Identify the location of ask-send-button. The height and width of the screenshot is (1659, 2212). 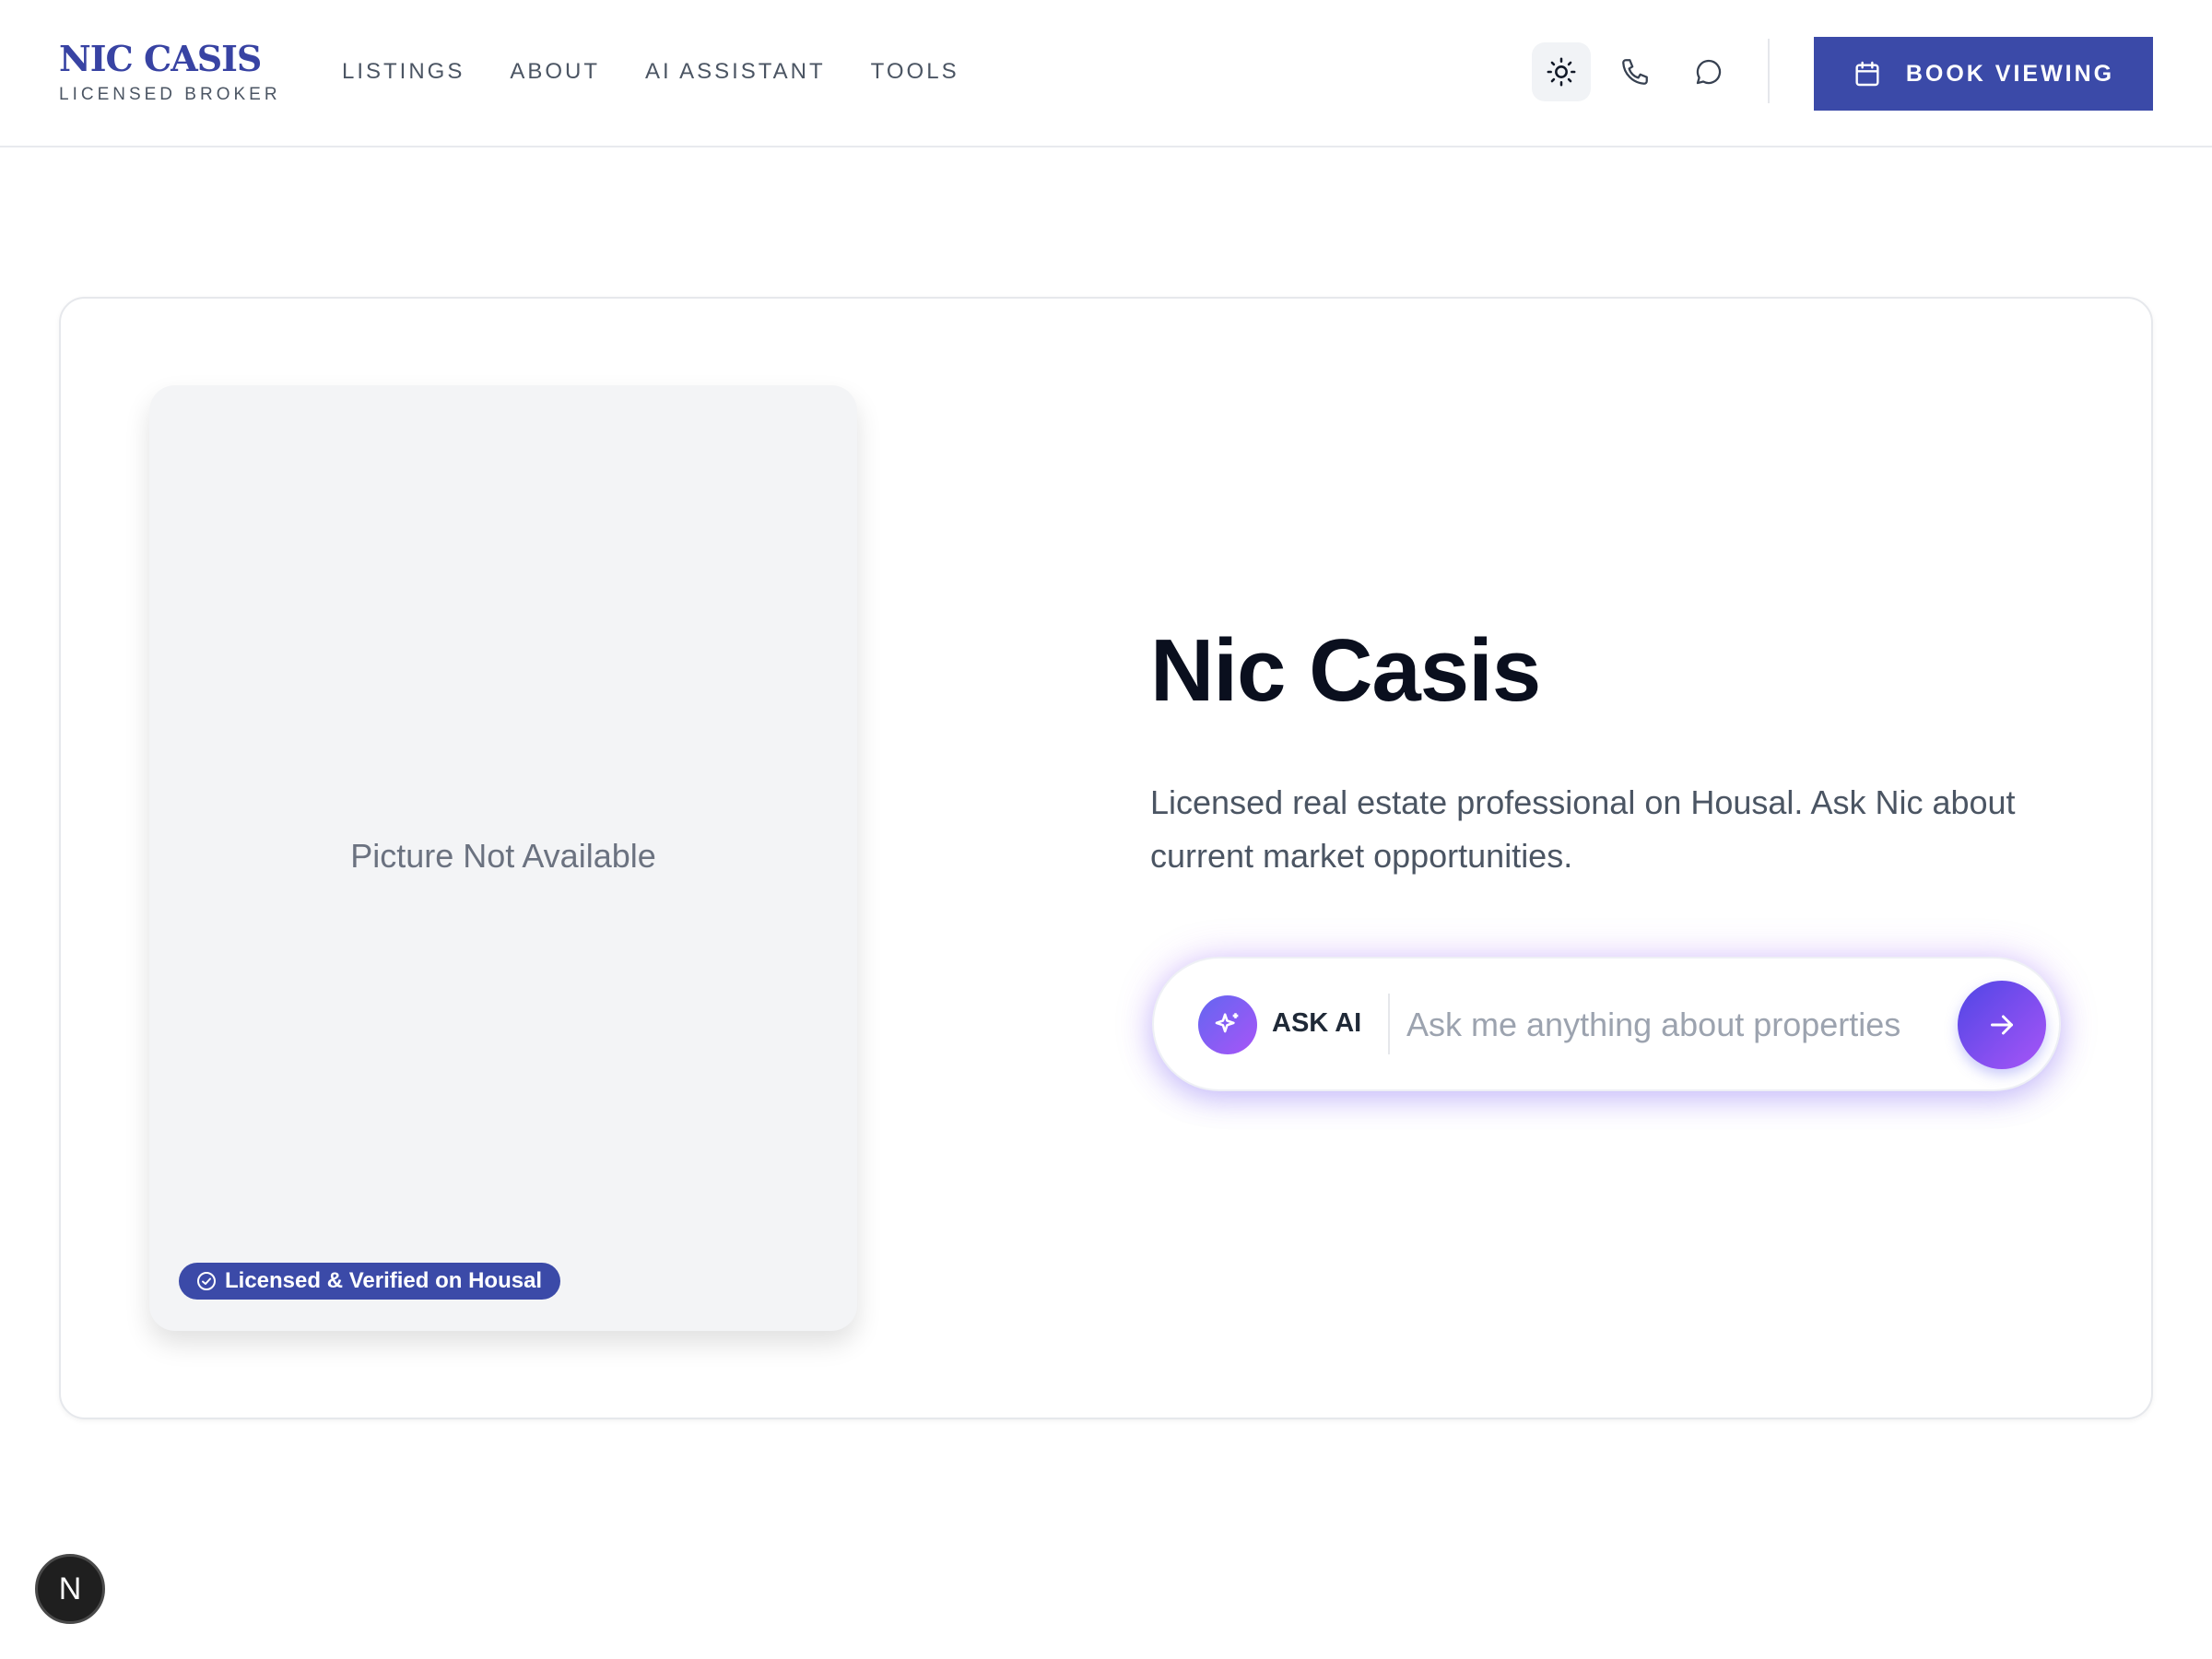
(2002, 1025).